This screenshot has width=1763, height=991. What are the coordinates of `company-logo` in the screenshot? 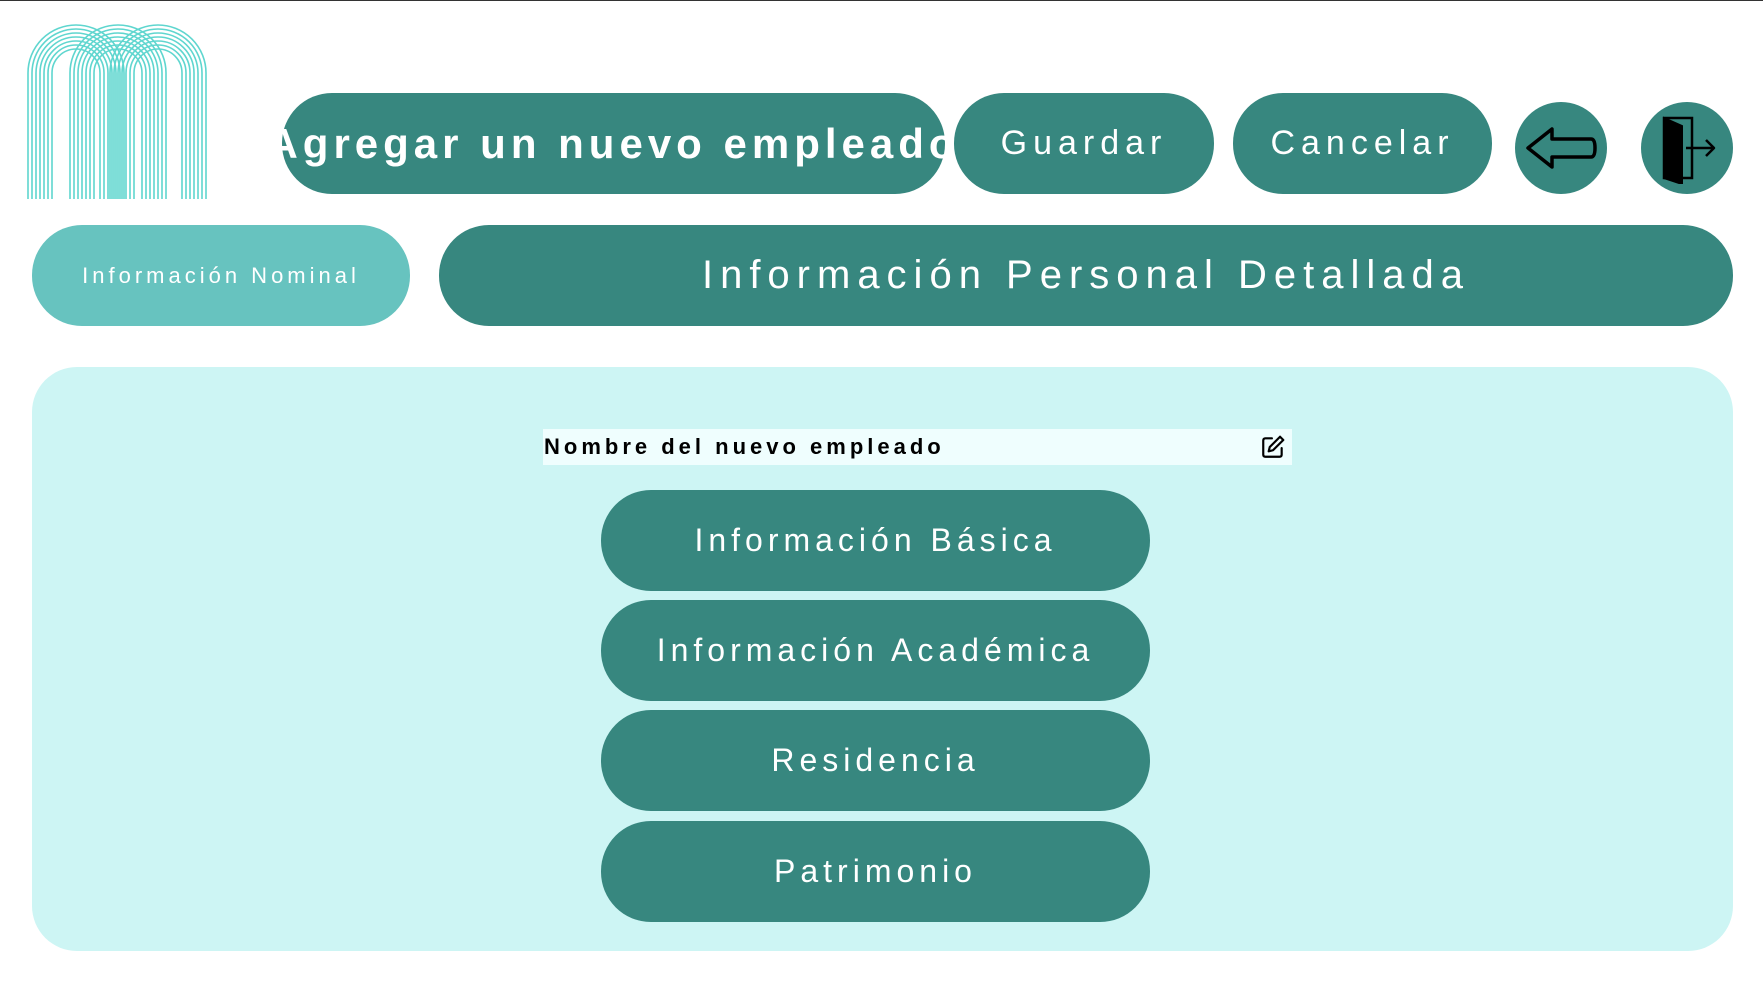 It's located at (117, 111).